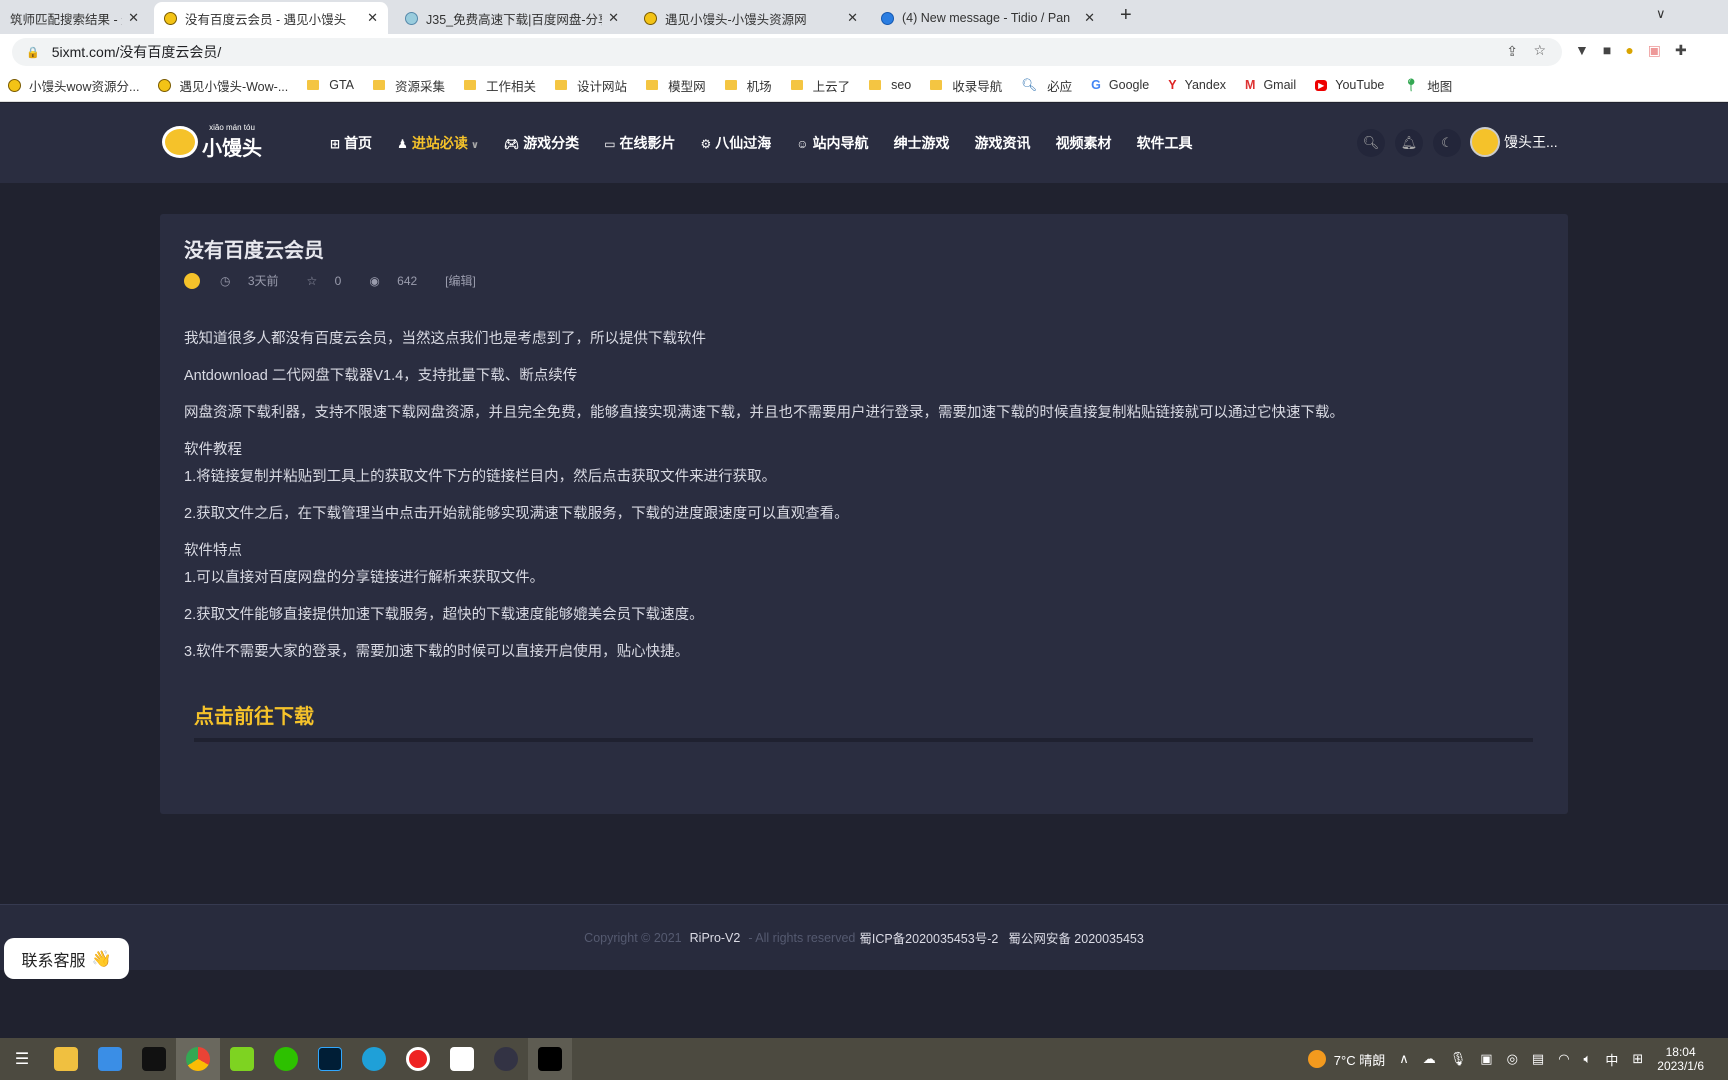  Describe the element at coordinates (192, 280) in the screenshot. I see `author-avatar` at that location.